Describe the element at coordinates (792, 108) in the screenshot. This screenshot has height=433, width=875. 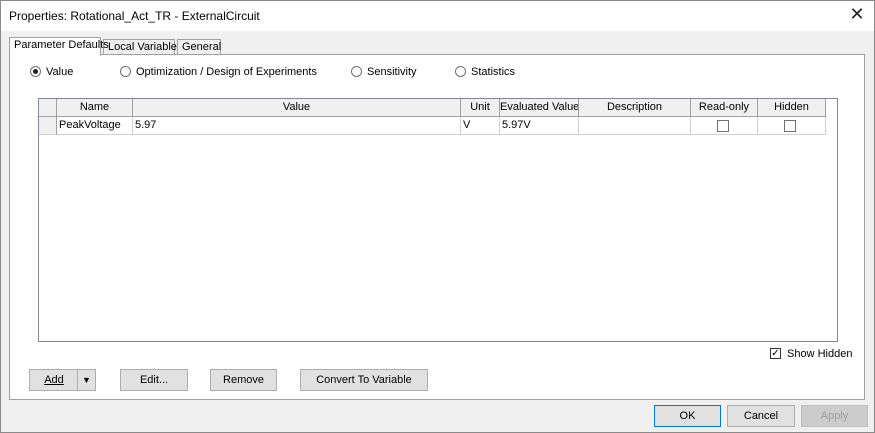
I see `column-header-hidden: Hidden` at that location.